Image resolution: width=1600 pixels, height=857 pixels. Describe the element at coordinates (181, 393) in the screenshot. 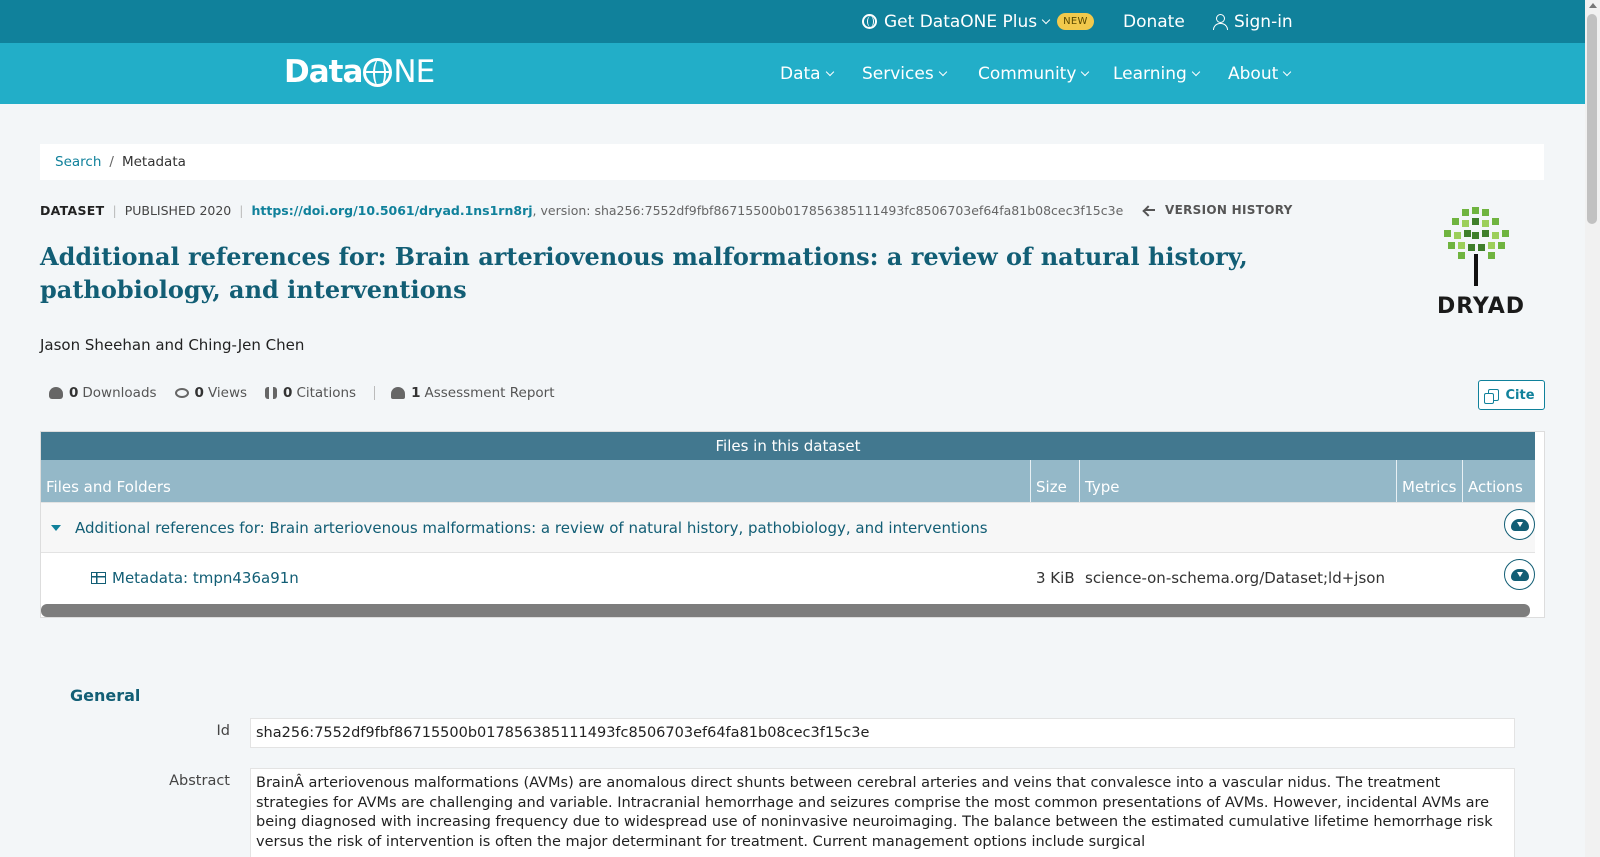

I see `eye-icon` at that location.